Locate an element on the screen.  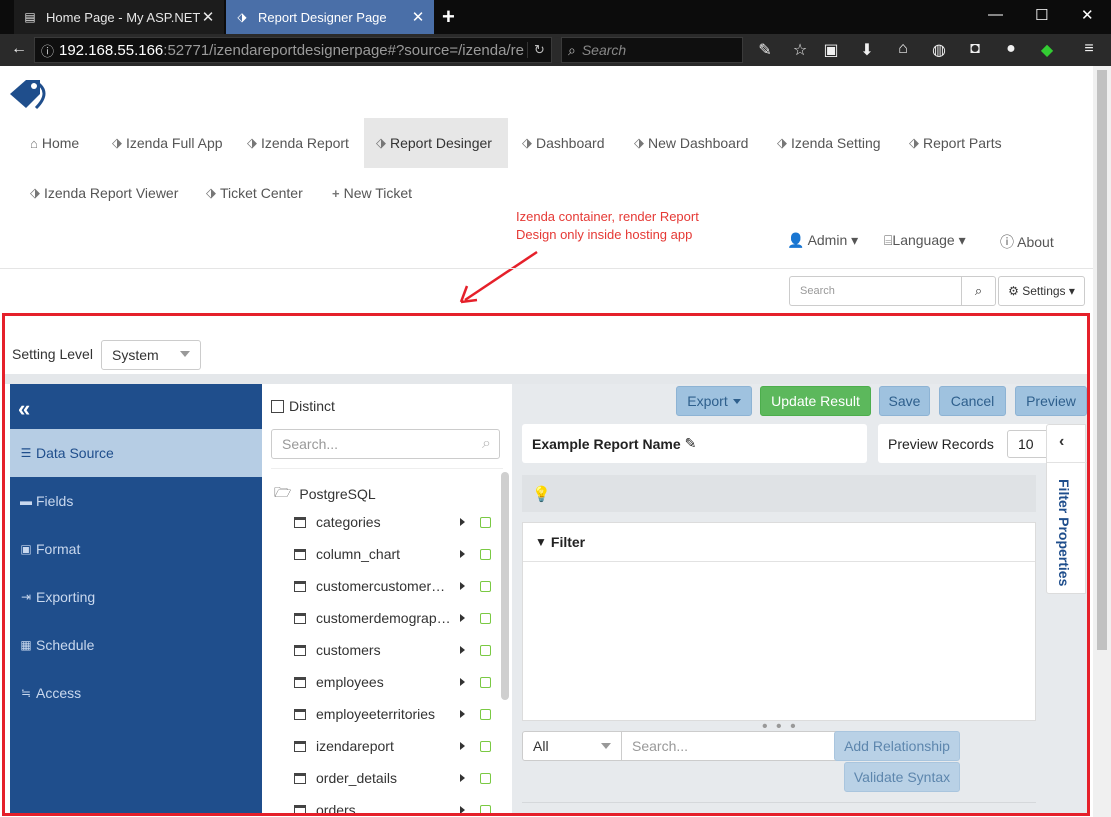
clipboard-icon: ▣ is located at coordinates (831, 50).